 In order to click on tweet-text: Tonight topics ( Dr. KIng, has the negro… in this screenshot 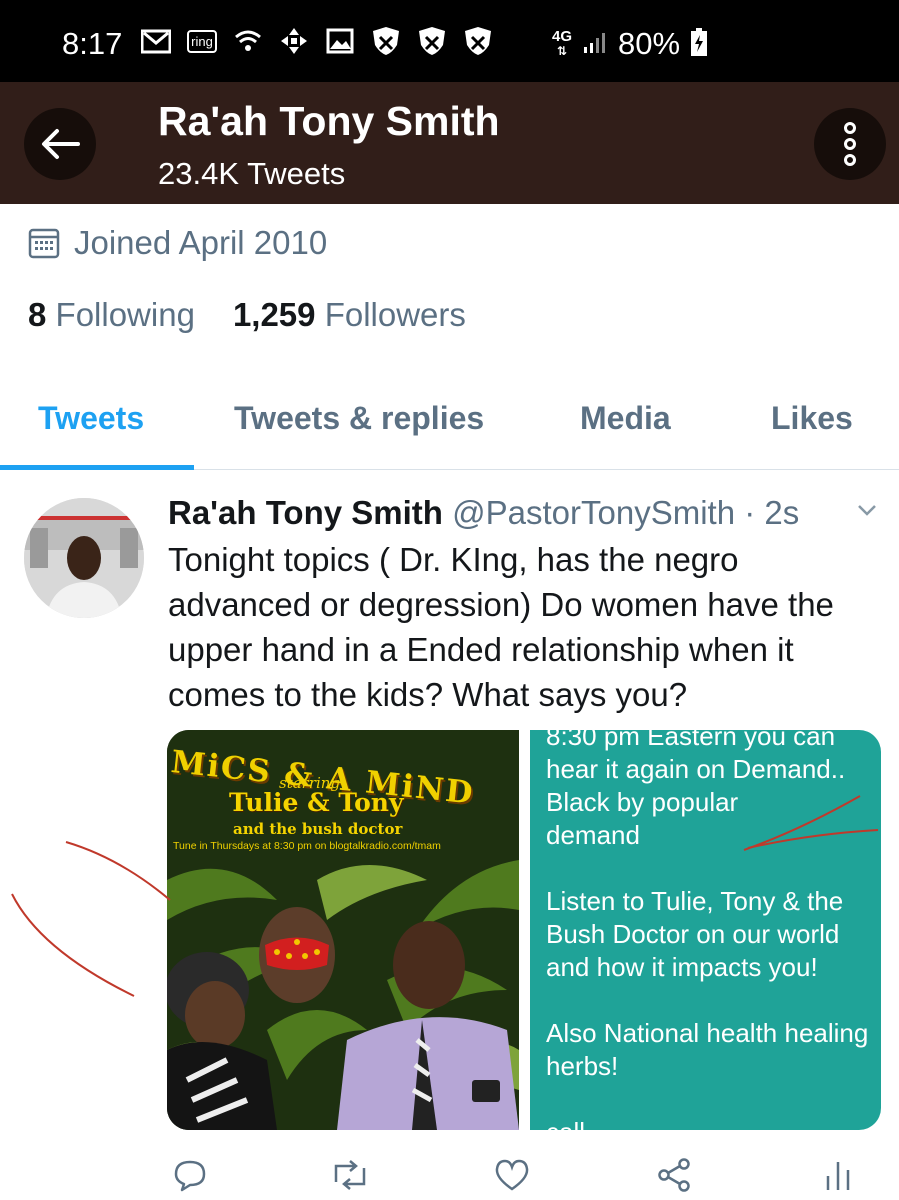, I will do `click(501, 627)`.